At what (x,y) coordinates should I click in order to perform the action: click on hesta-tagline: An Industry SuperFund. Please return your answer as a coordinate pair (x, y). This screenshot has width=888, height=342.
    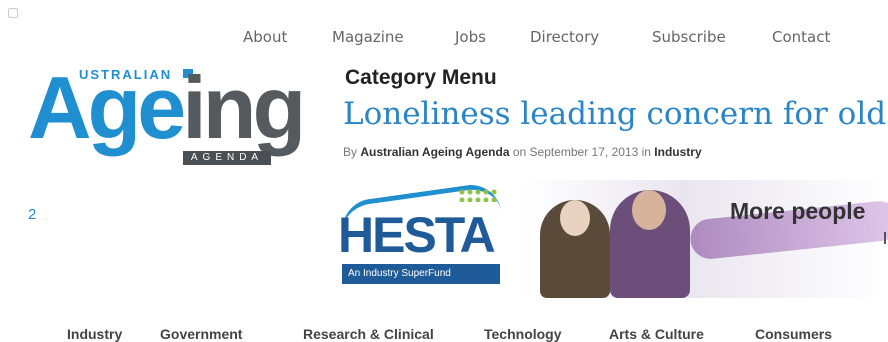
    Looking at the image, I should click on (421, 274).